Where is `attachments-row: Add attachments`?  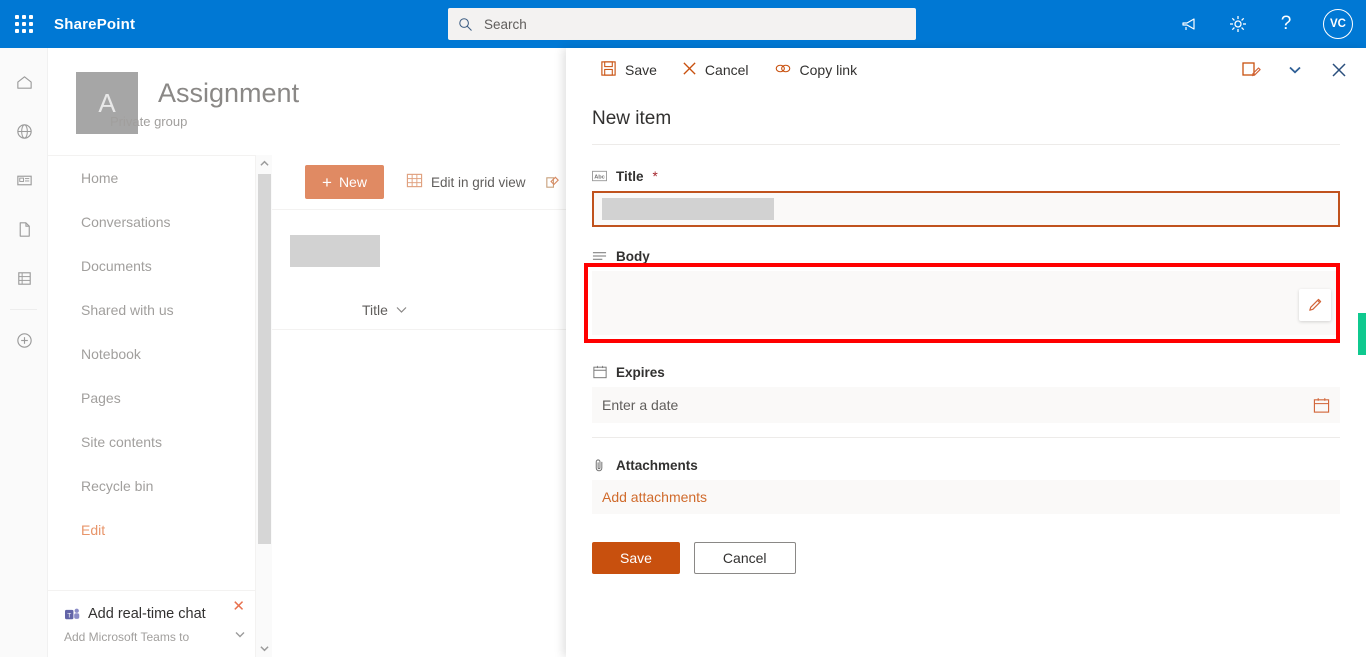 attachments-row: Add attachments is located at coordinates (966, 497).